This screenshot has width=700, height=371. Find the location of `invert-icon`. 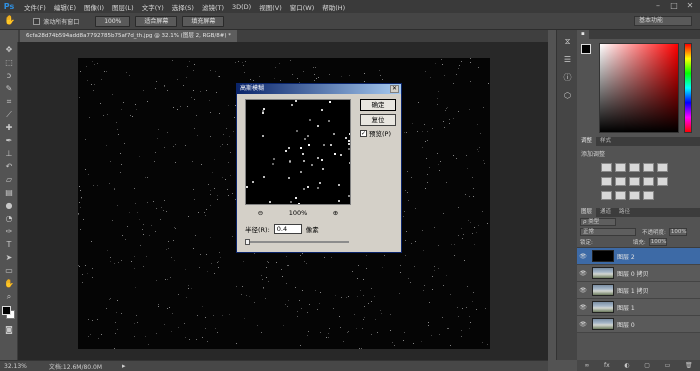

invert-icon is located at coordinates (606, 195).